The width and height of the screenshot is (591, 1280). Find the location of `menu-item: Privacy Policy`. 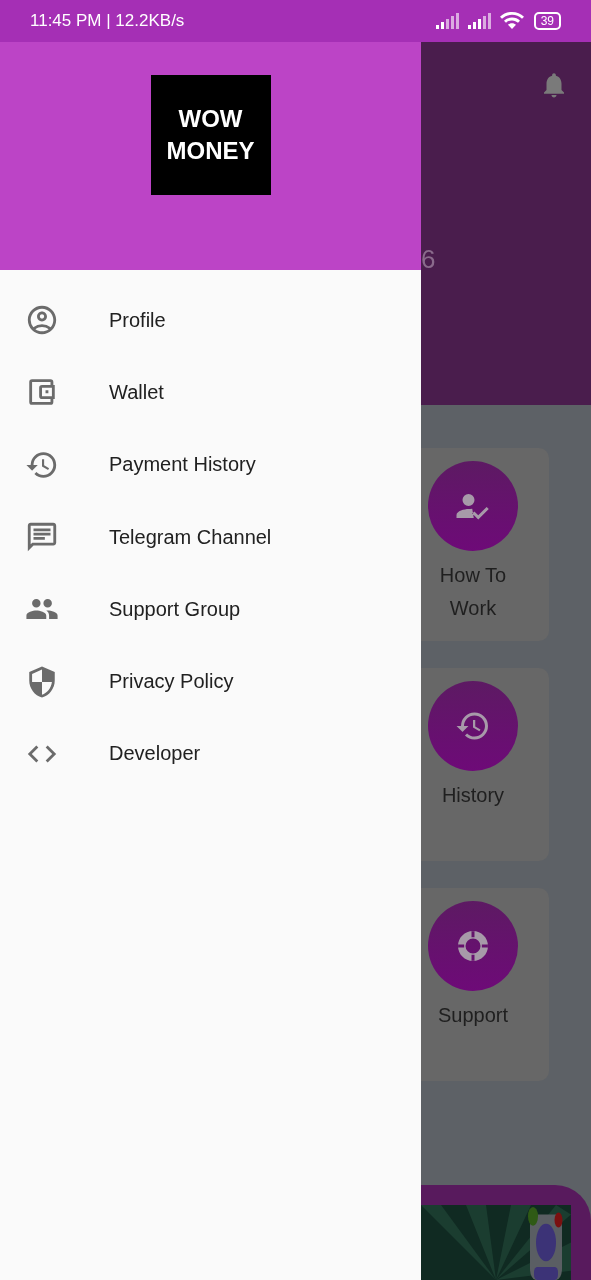

menu-item: Privacy Policy is located at coordinates (210, 681).